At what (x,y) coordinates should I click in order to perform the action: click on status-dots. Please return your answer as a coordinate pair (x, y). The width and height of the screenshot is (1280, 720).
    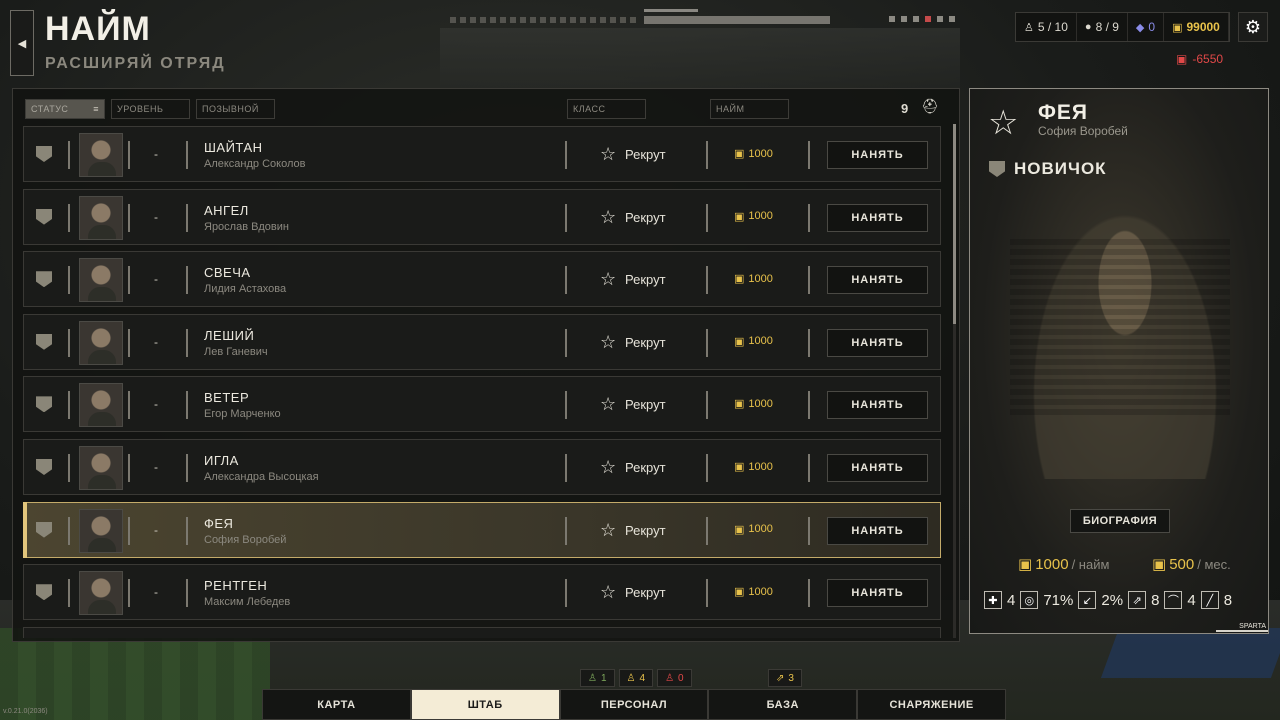
    Looking at the image, I should click on (922, 19).